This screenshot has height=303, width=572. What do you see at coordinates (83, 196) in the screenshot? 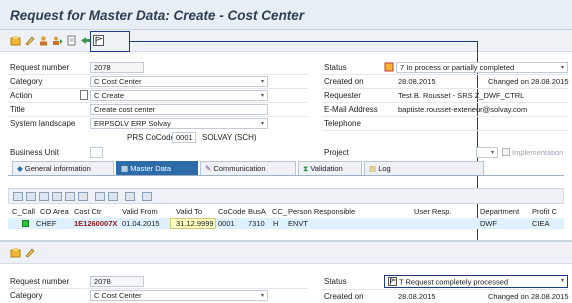
I see `filter-options-icon` at bounding box center [83, 196].